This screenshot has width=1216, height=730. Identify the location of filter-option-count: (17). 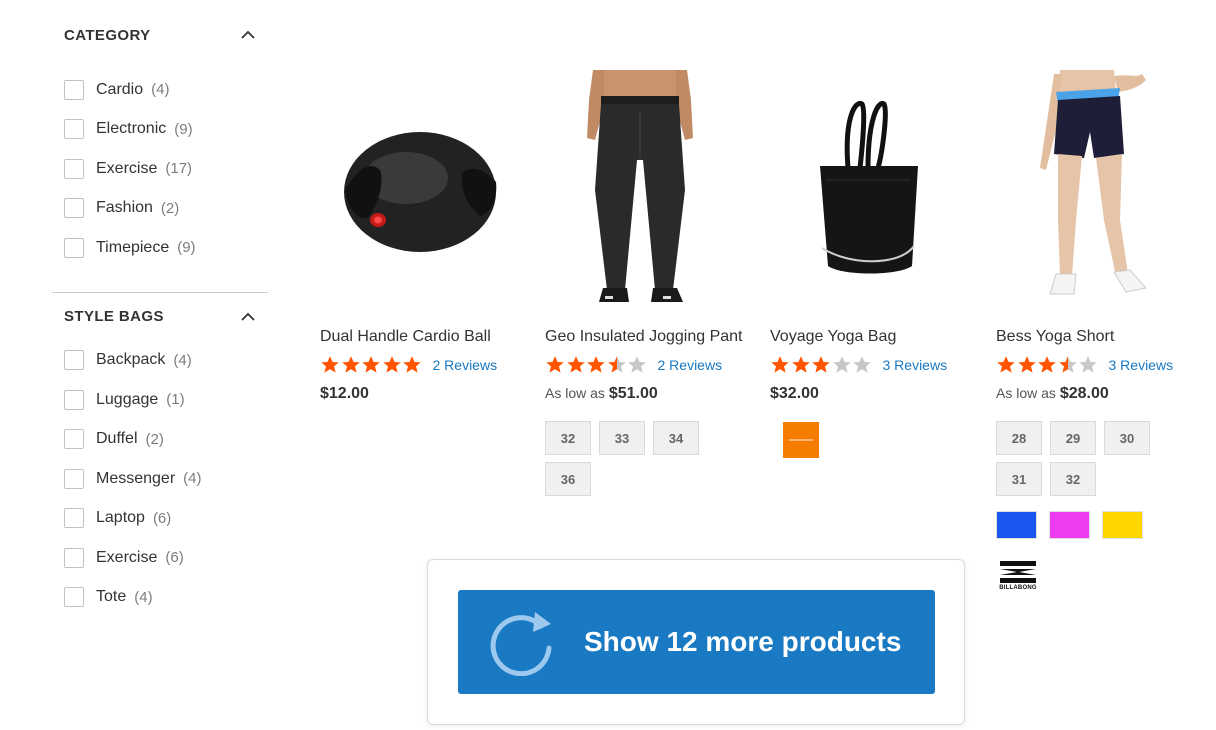
(179, 169).